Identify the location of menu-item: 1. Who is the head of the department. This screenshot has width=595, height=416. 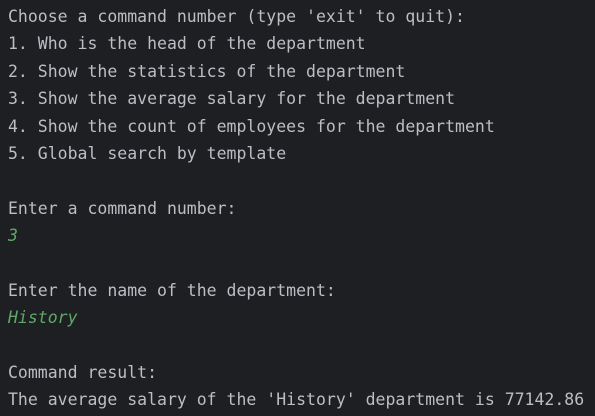
(187, 44).